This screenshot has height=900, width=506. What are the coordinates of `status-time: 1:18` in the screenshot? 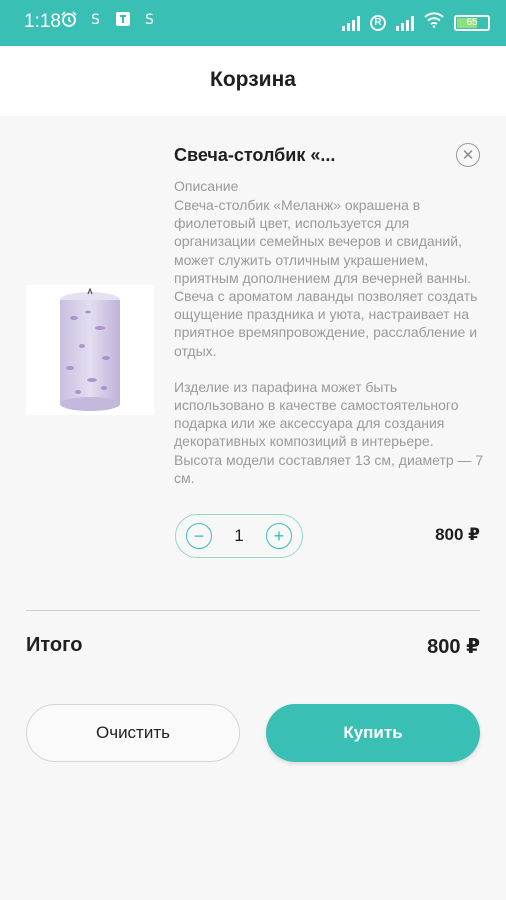 It's located at (42, 21).